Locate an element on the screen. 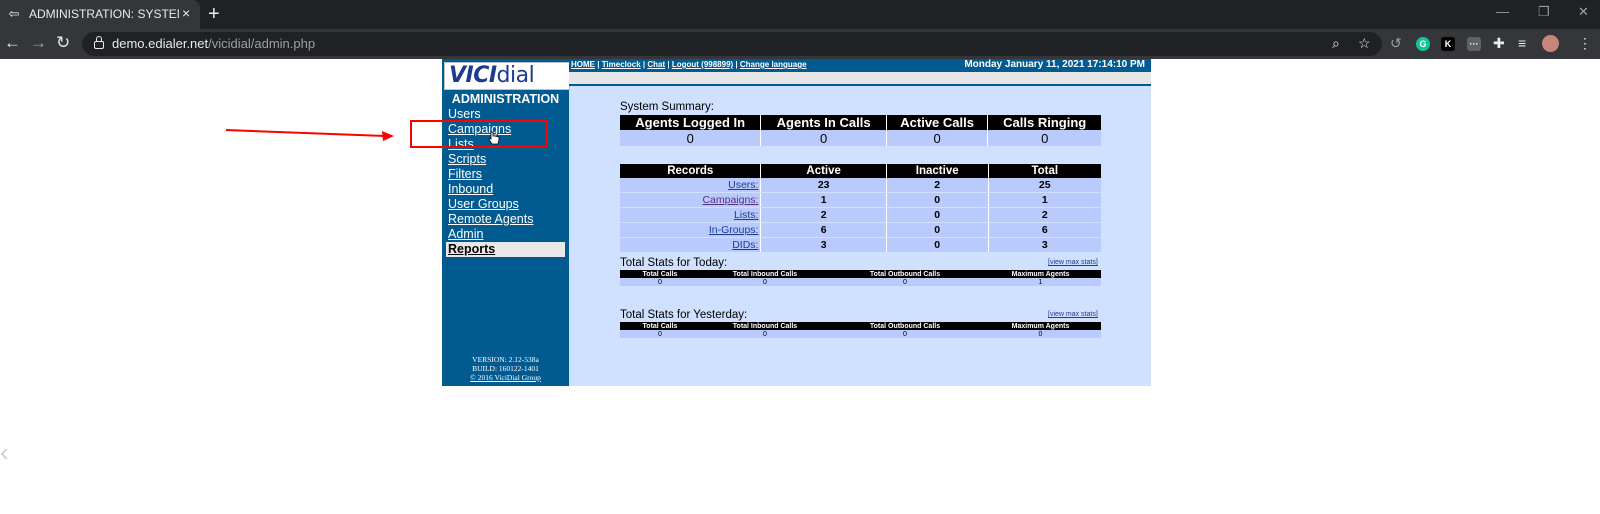 This screenshot has width=1600, height=514. header-total: Total is located at coordinates (1044, 171).